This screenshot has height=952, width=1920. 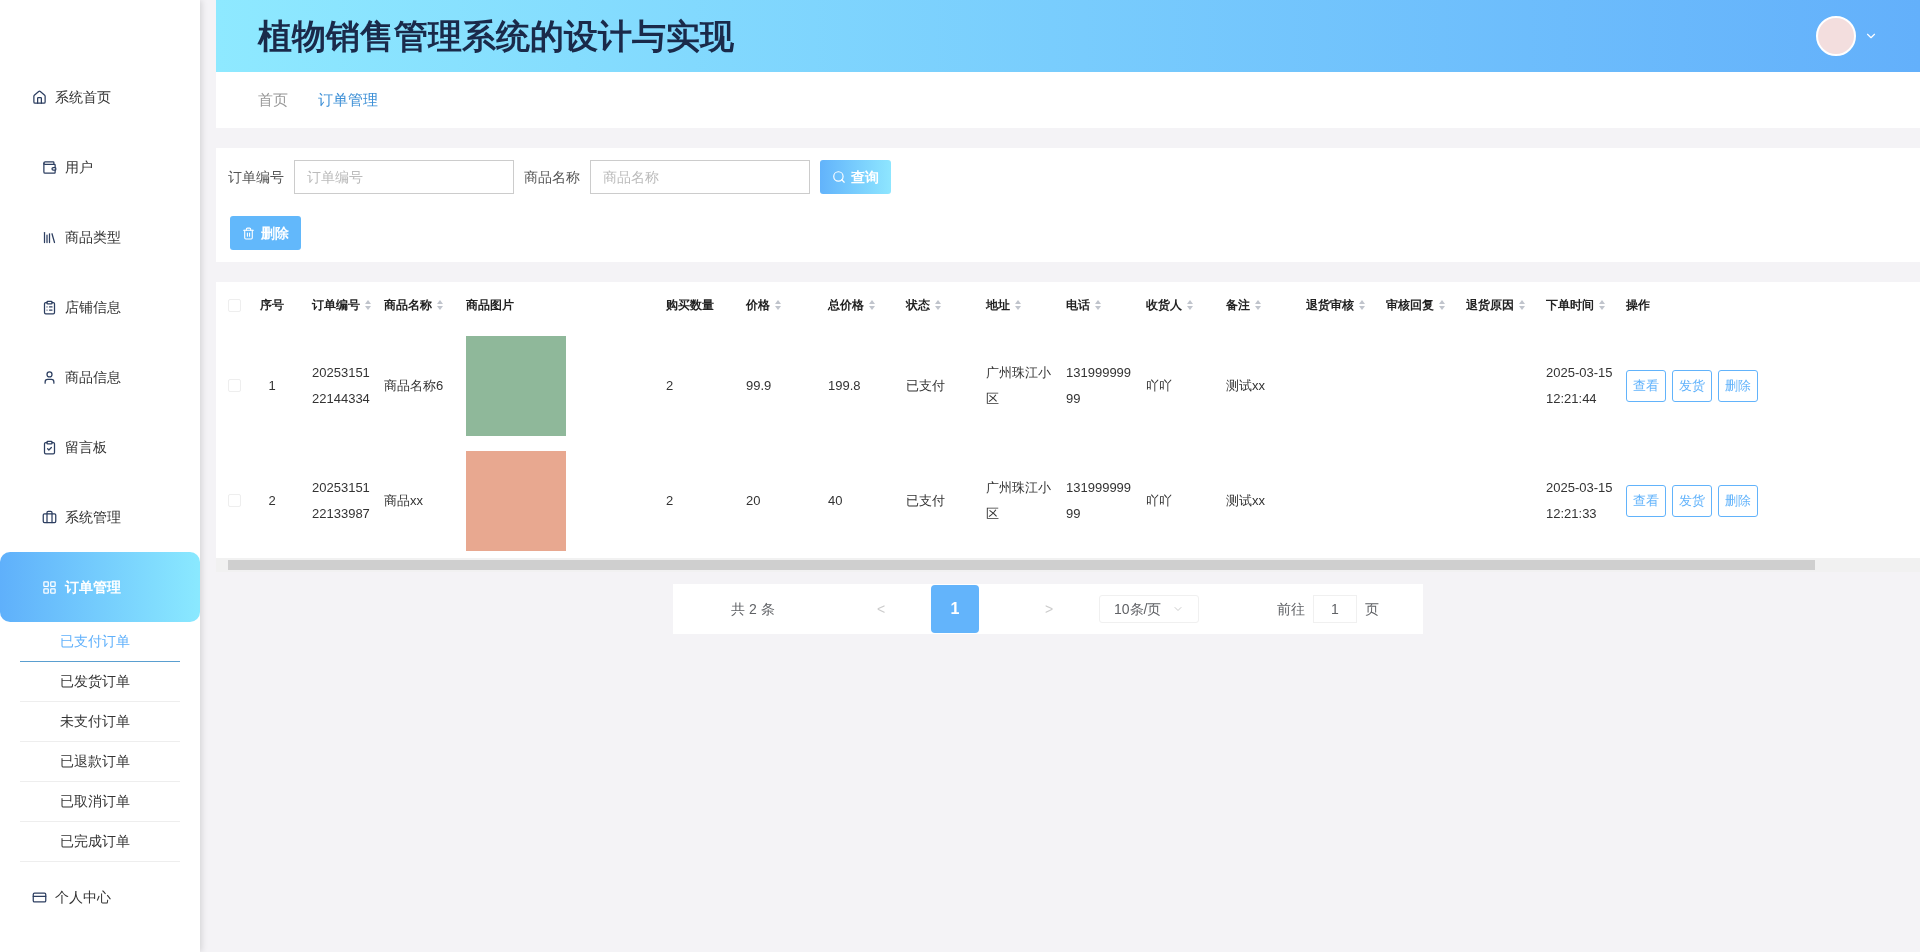 I want to click on column-header: 电话, so click(x=1078, y=305).